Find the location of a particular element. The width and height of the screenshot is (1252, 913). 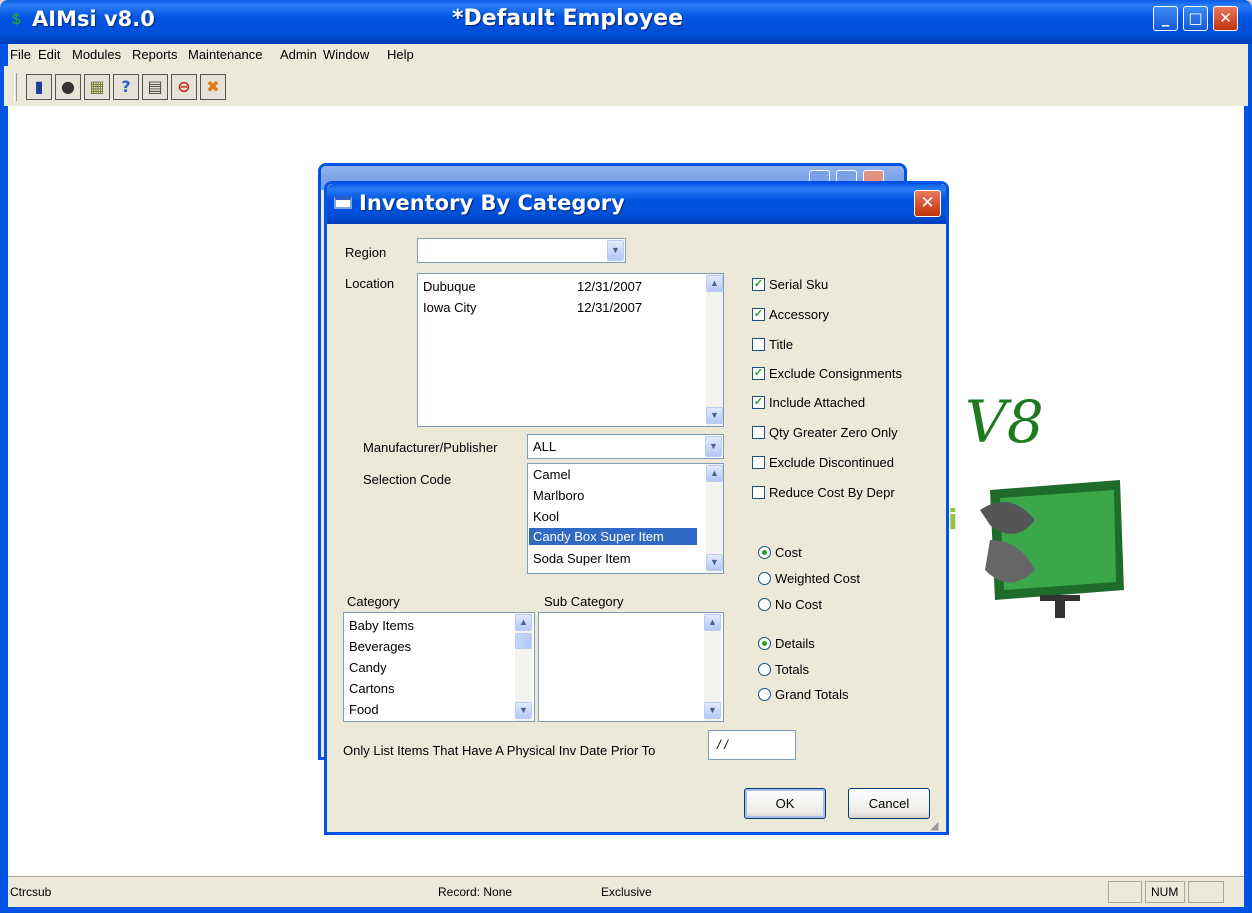

stop-icon: ⊖ is located at coordinates (184, 87).